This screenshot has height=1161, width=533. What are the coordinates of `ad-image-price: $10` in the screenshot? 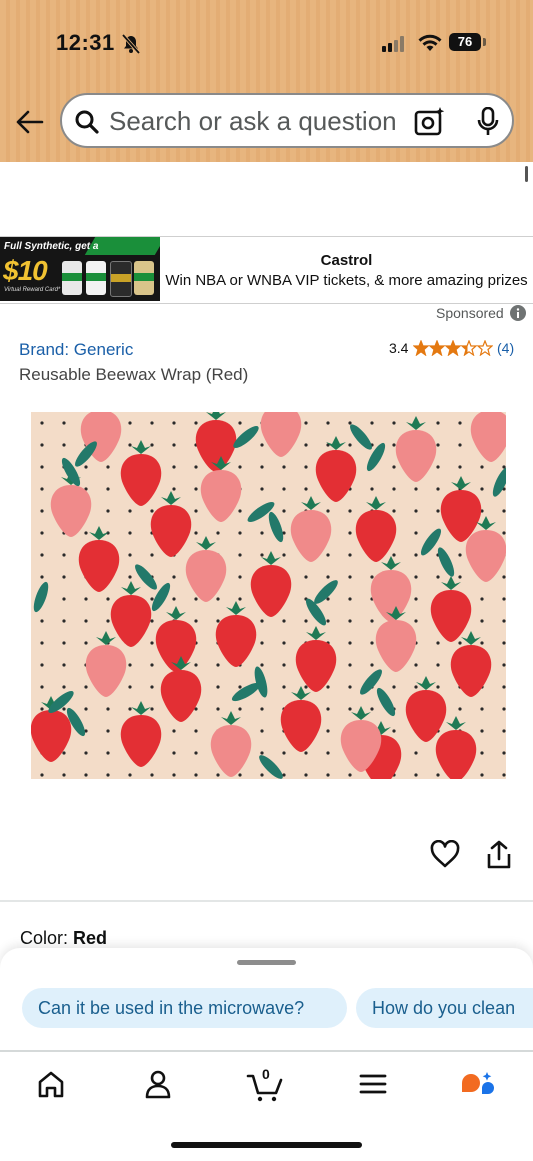 It's located at (25, 270).